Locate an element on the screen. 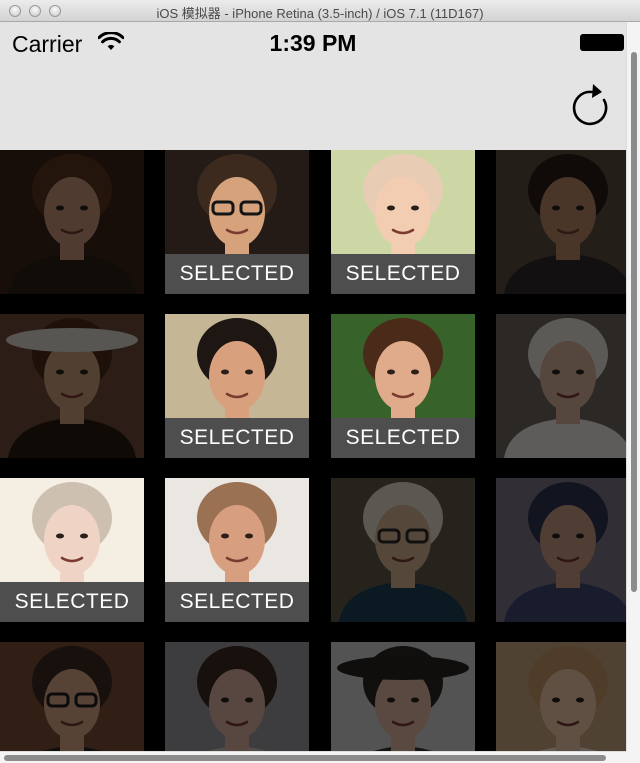 This screenshot has height=763, width=640. navigation-bar is located at coordinates (313, 106).